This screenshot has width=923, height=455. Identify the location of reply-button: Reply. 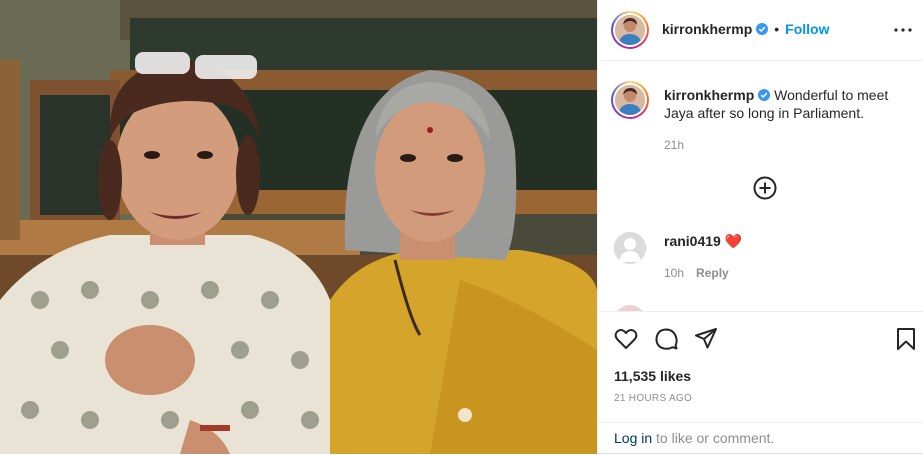
(712, 273).